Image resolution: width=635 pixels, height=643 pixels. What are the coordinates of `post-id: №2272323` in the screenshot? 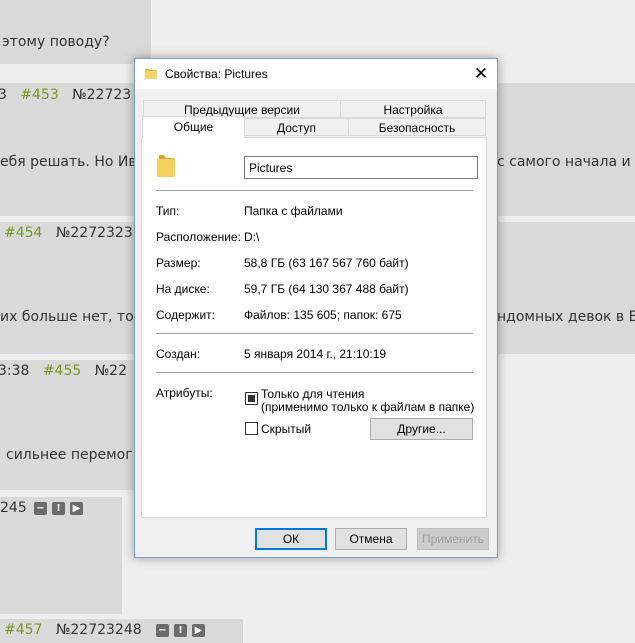 It's located at (94, 233).